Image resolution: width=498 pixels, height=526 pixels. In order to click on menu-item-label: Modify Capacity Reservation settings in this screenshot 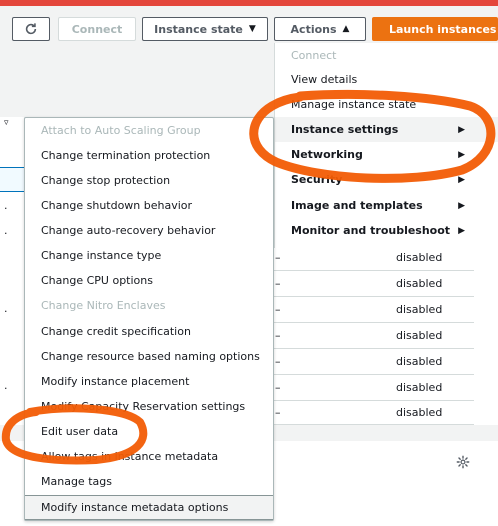, I will do `click(143, 406)`.